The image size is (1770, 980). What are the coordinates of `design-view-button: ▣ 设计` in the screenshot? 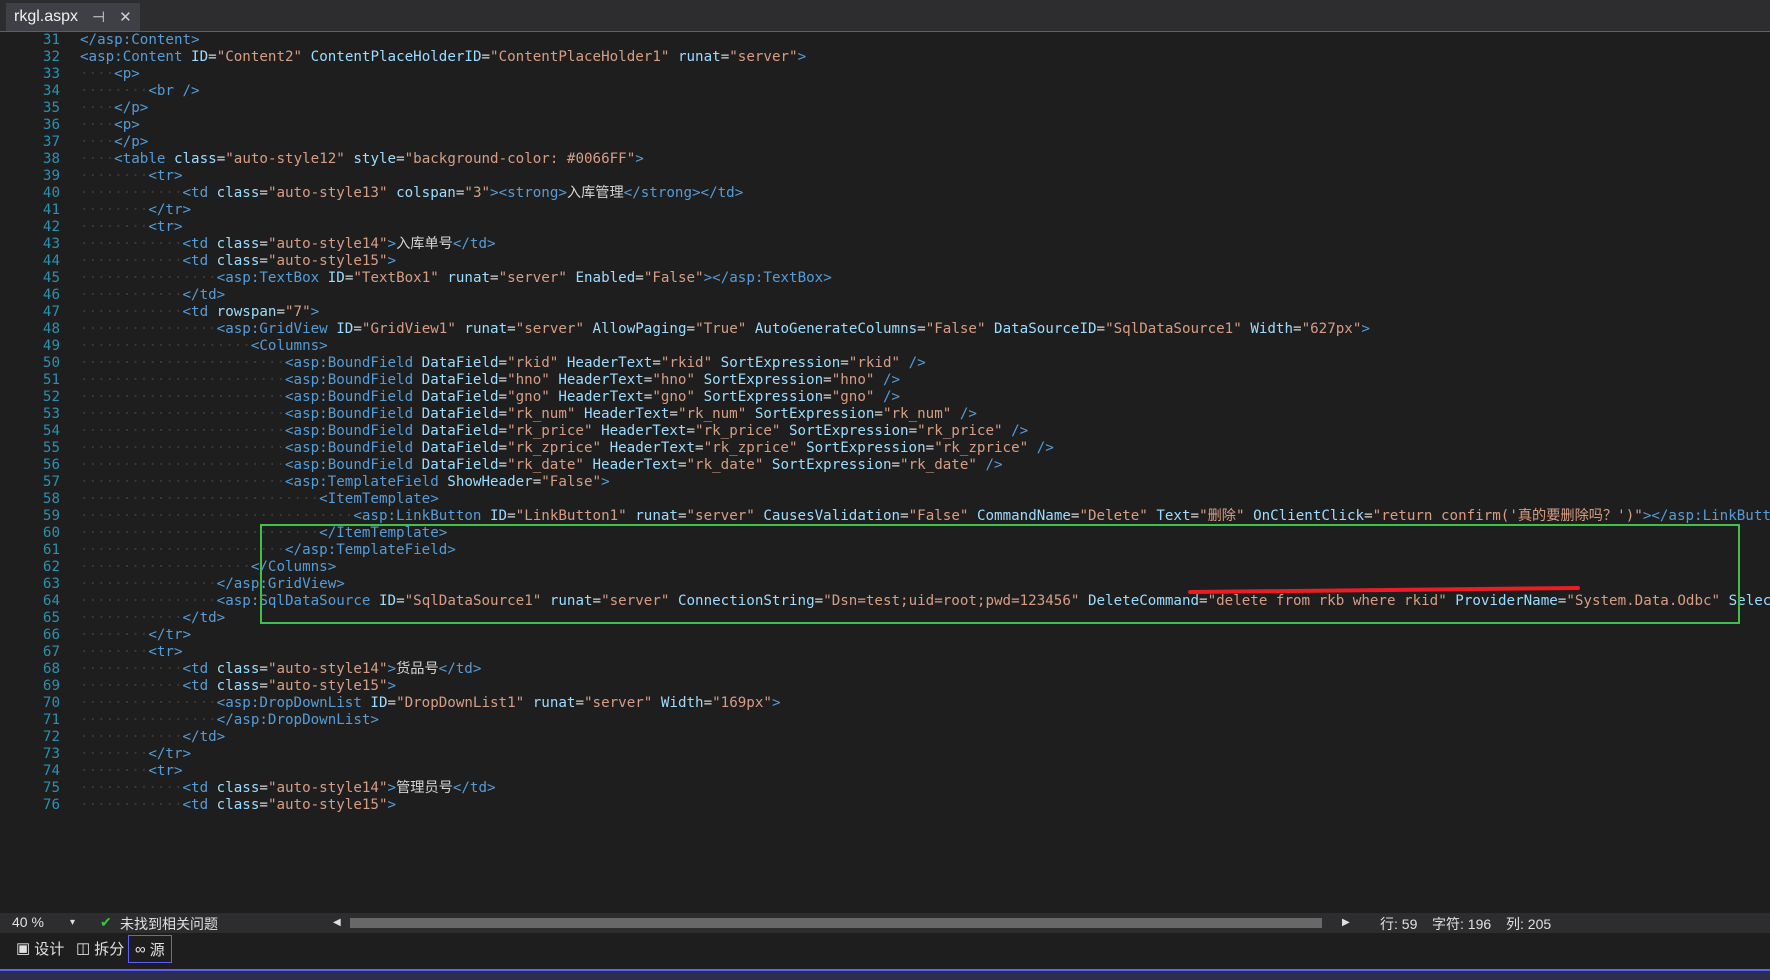 It's located at (40, 948).